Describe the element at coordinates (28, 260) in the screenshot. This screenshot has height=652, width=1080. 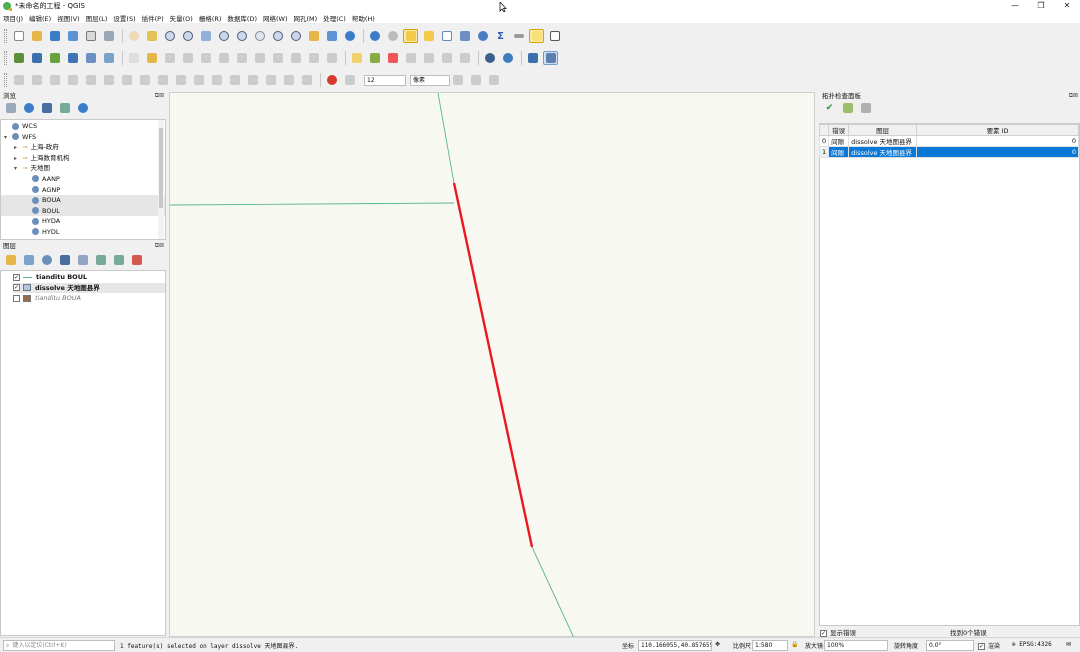
I see `add-group-icon` at that location.